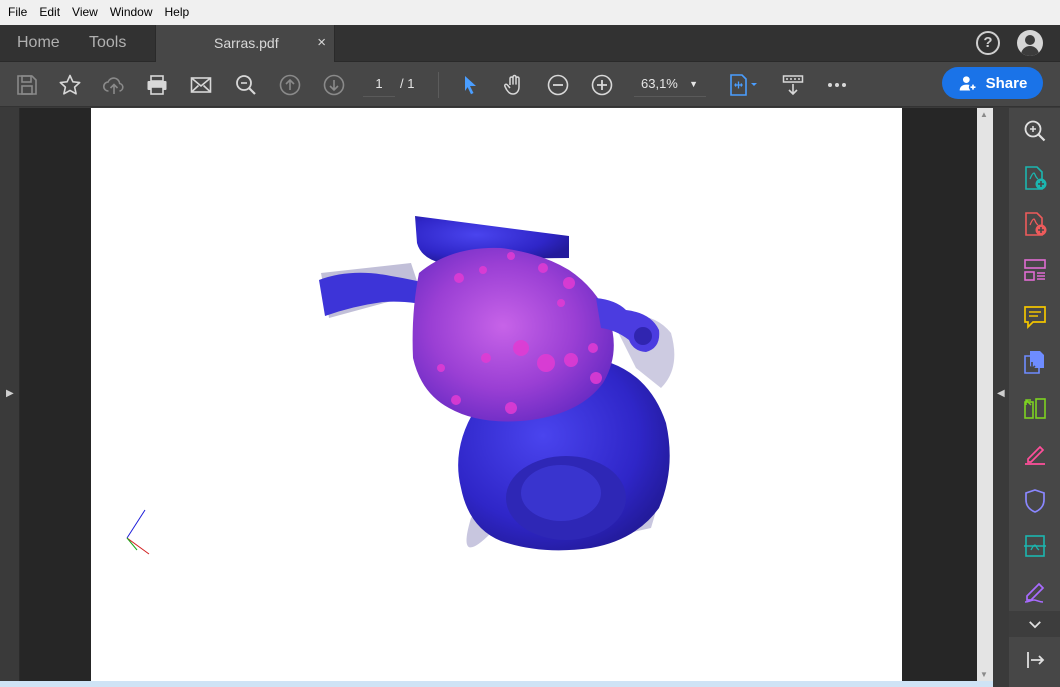 This screenshot has width=1060, height=687. What do you see at coordinates (246, 85) in the screenshot?
I see `zoom-search-icon` at bounding box center [246, 85].